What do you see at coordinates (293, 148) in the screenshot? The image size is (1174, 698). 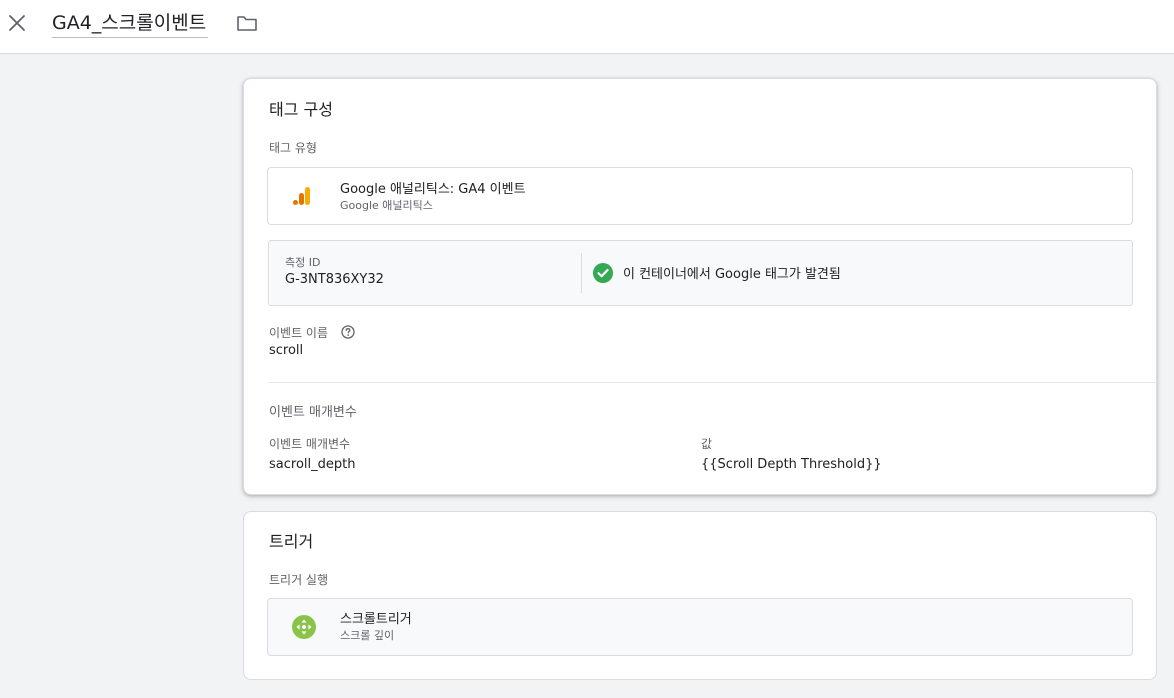 I see `tag-type-label: 태그 유형` at bounding box center [293, 148].